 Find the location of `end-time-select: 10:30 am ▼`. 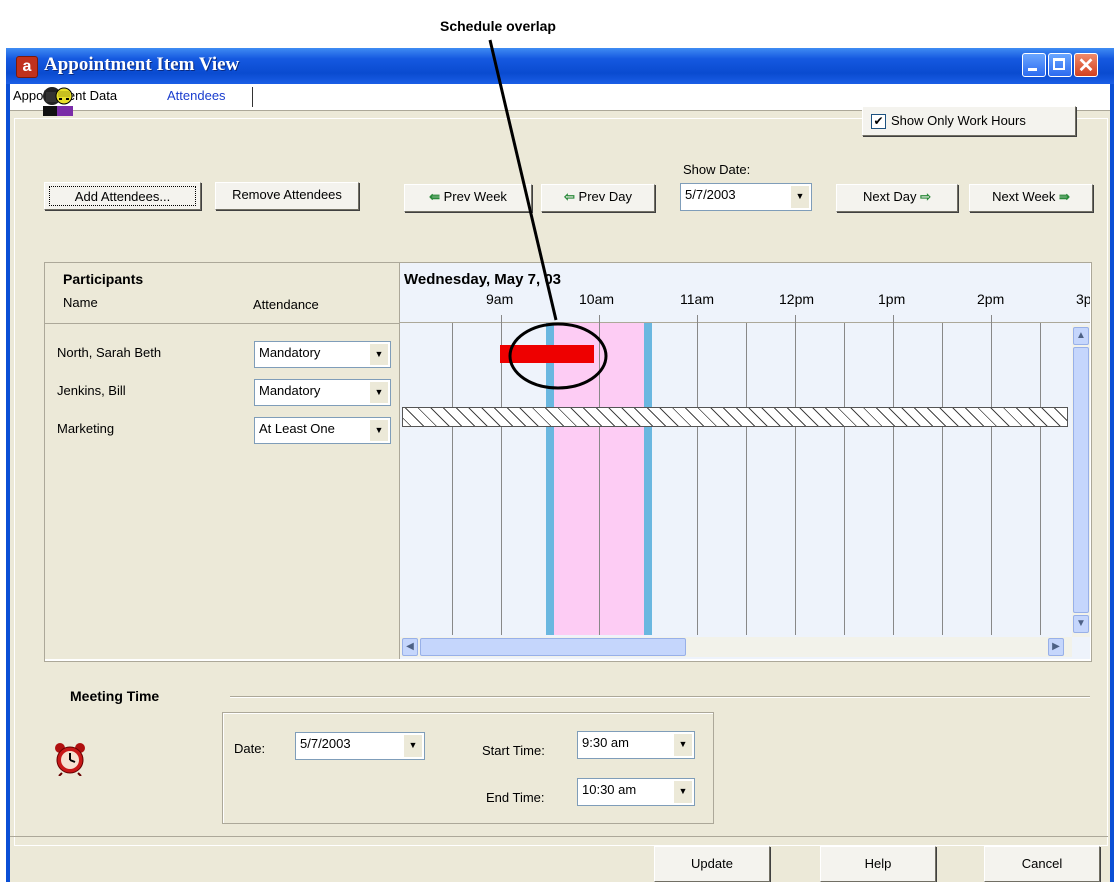

end-time-select: 10:30 am ▼ is located at coordinates (636, 792).